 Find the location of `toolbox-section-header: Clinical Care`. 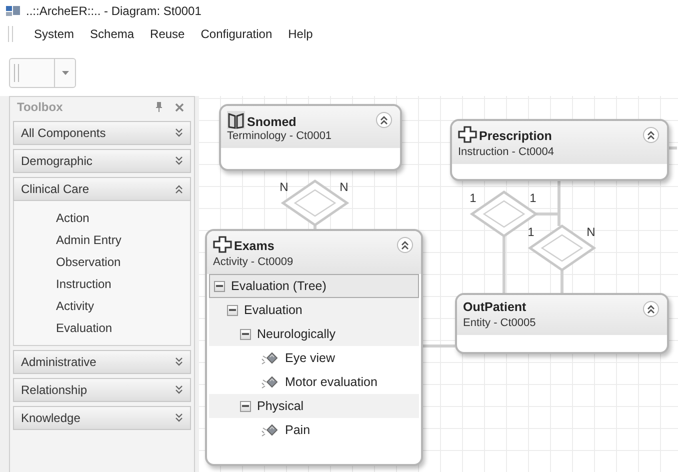

toolbox-section-header: Clinical Care is located at coordinates (102, 189).